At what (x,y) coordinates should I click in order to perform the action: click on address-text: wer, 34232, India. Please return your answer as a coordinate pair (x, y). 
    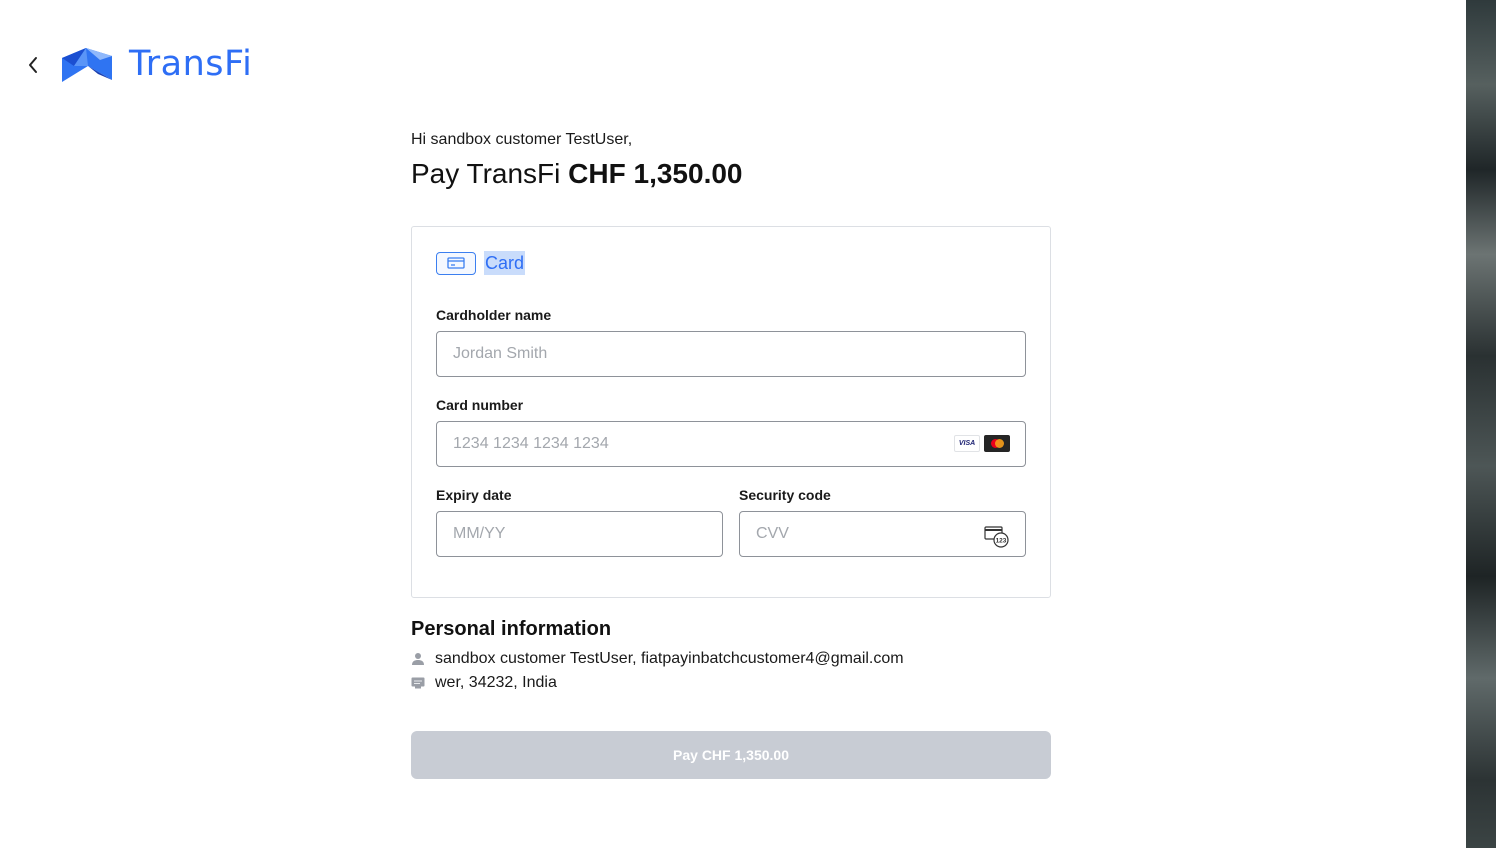
    Looking at the image, I should click on (496, 682).